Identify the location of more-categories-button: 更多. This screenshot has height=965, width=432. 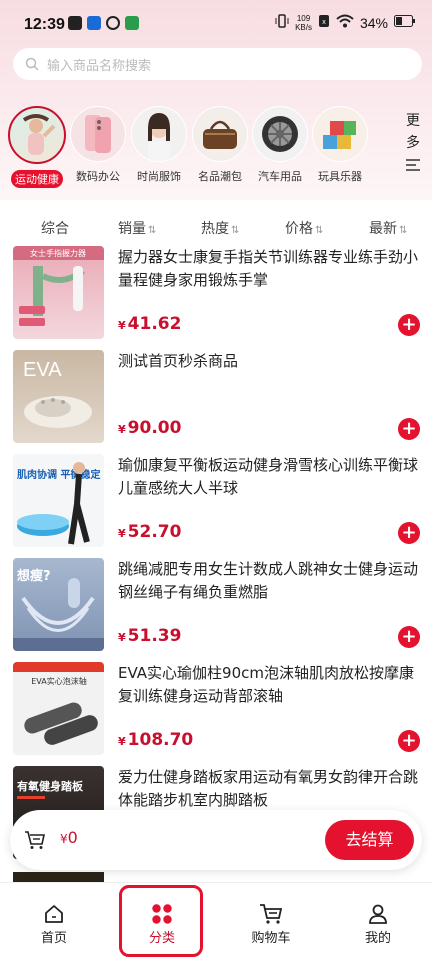
(413, 144).